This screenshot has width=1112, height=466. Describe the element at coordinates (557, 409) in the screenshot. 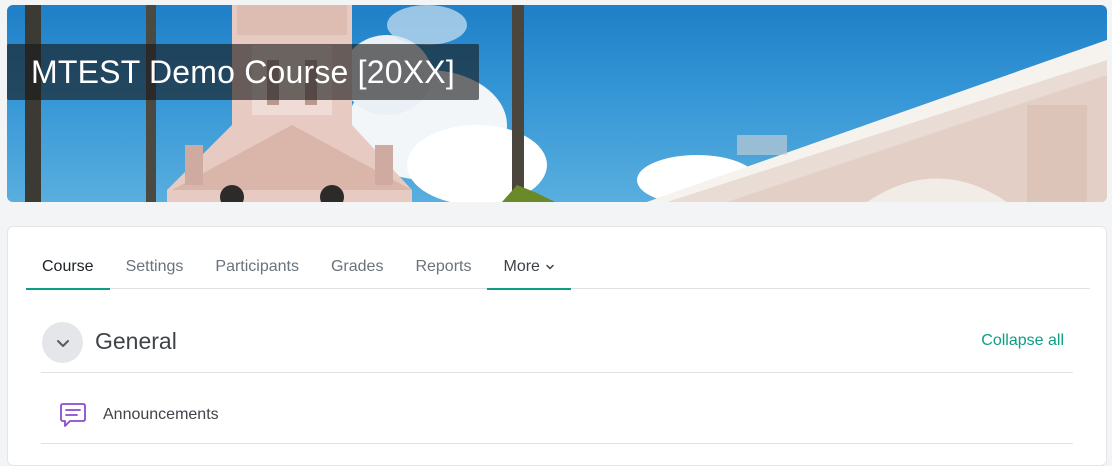

I see `activity-item: Announcements` at that location.